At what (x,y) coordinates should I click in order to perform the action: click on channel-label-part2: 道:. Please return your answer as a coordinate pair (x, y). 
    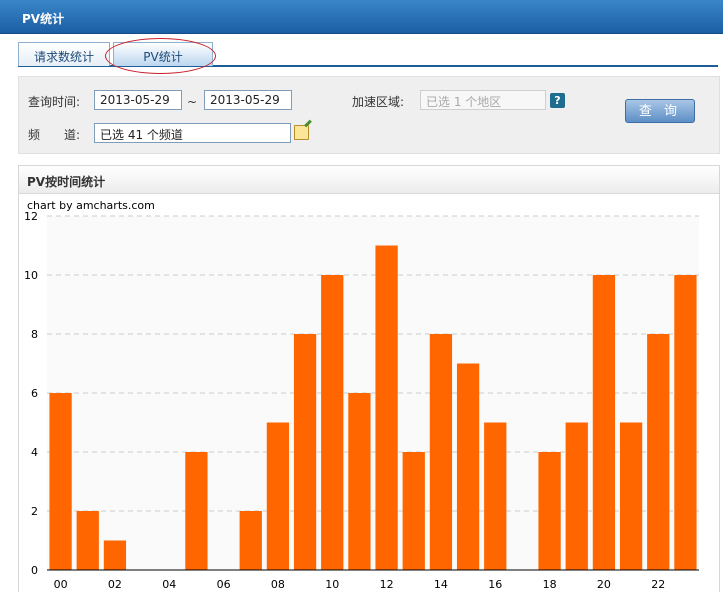
    Looking at the image, I should click on (72, 135).